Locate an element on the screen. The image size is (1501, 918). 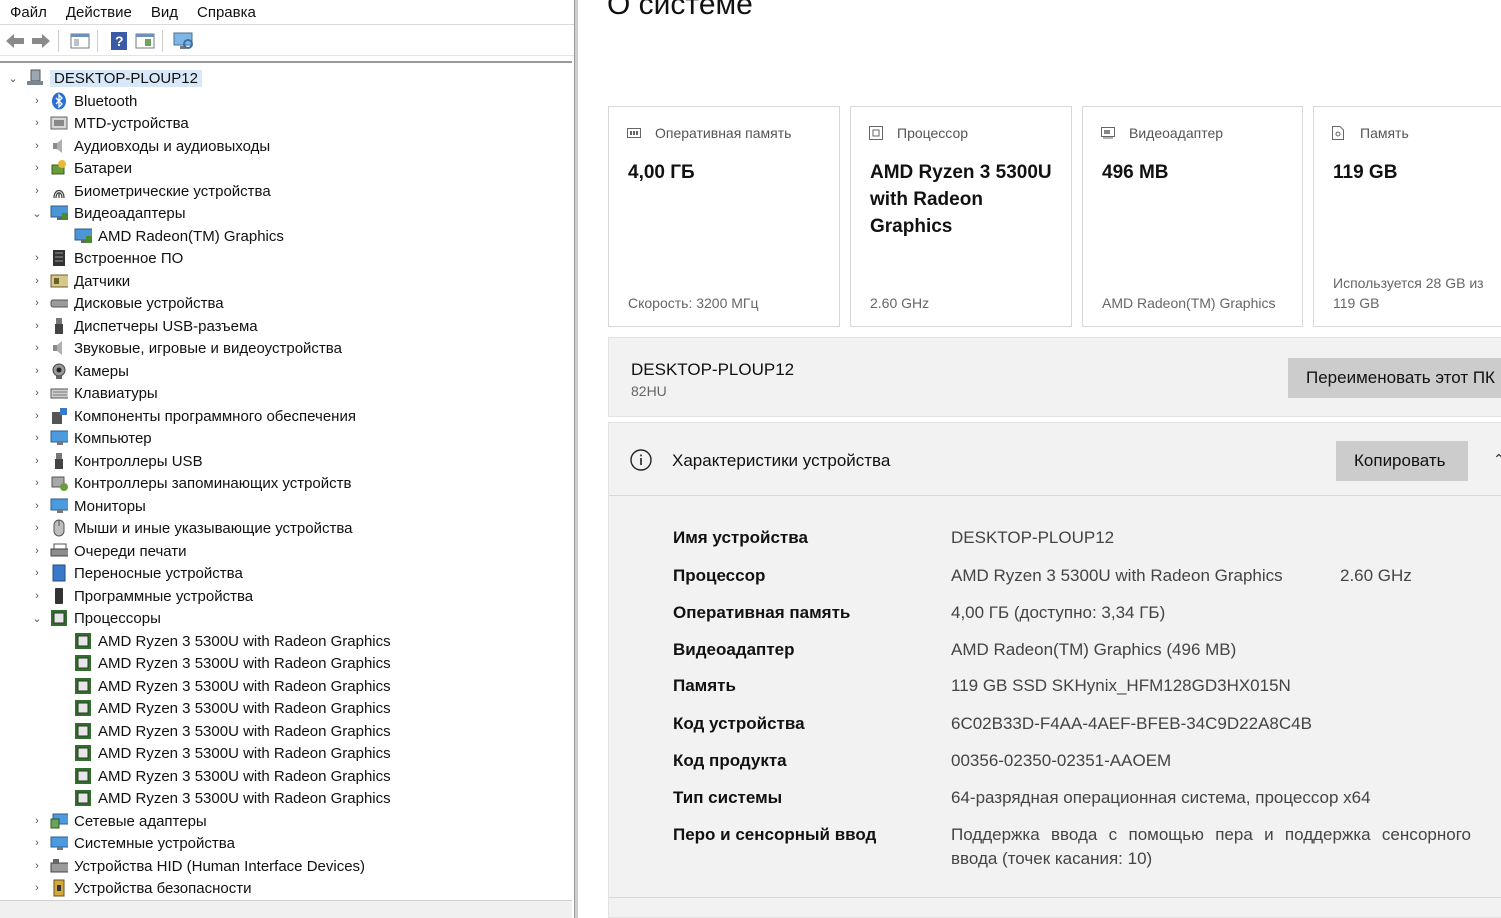
category-storage-controllers: › Контроллеры запоминающих устройств is located at coordinates (190, 483).